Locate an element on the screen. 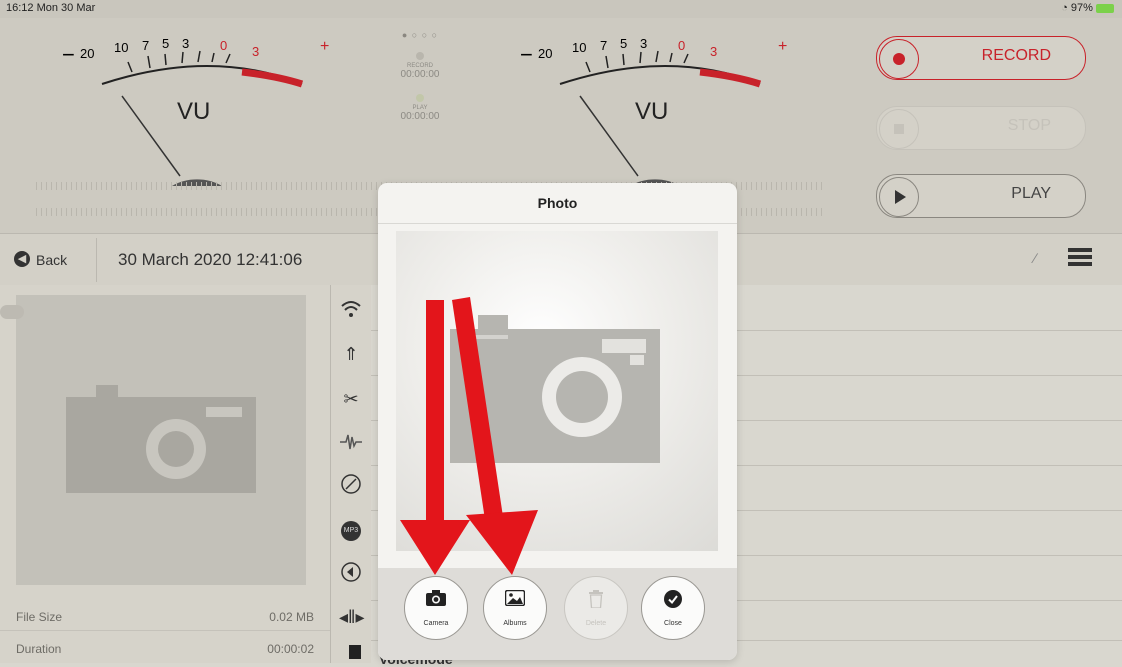  red-arrow-albums is located at coordinates (495, 436).